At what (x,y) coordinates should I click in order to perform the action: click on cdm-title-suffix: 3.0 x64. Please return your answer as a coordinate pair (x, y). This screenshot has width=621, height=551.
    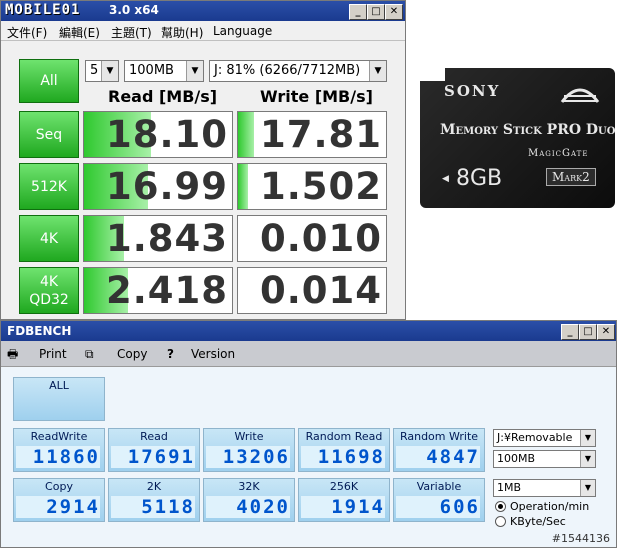
    Looking at the image, I should click on (134, 10).